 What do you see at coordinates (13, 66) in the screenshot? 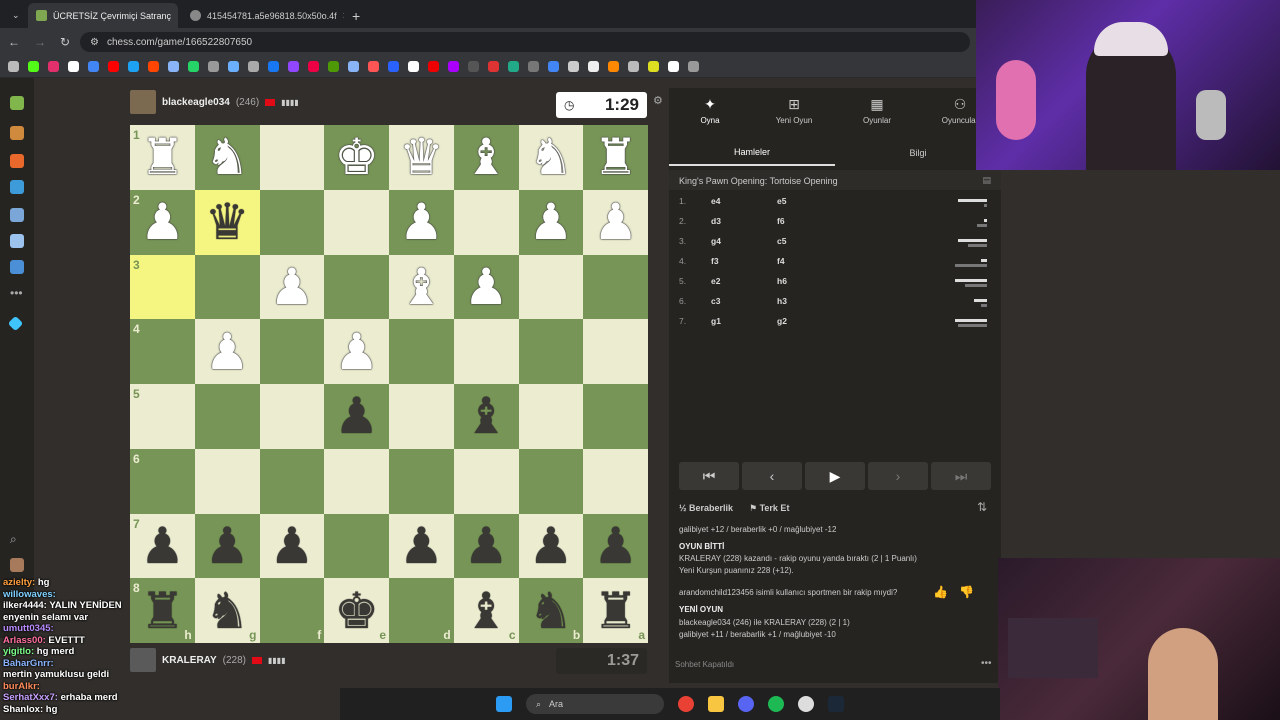
I see `apps-icon` at bounding box center [13, 66].